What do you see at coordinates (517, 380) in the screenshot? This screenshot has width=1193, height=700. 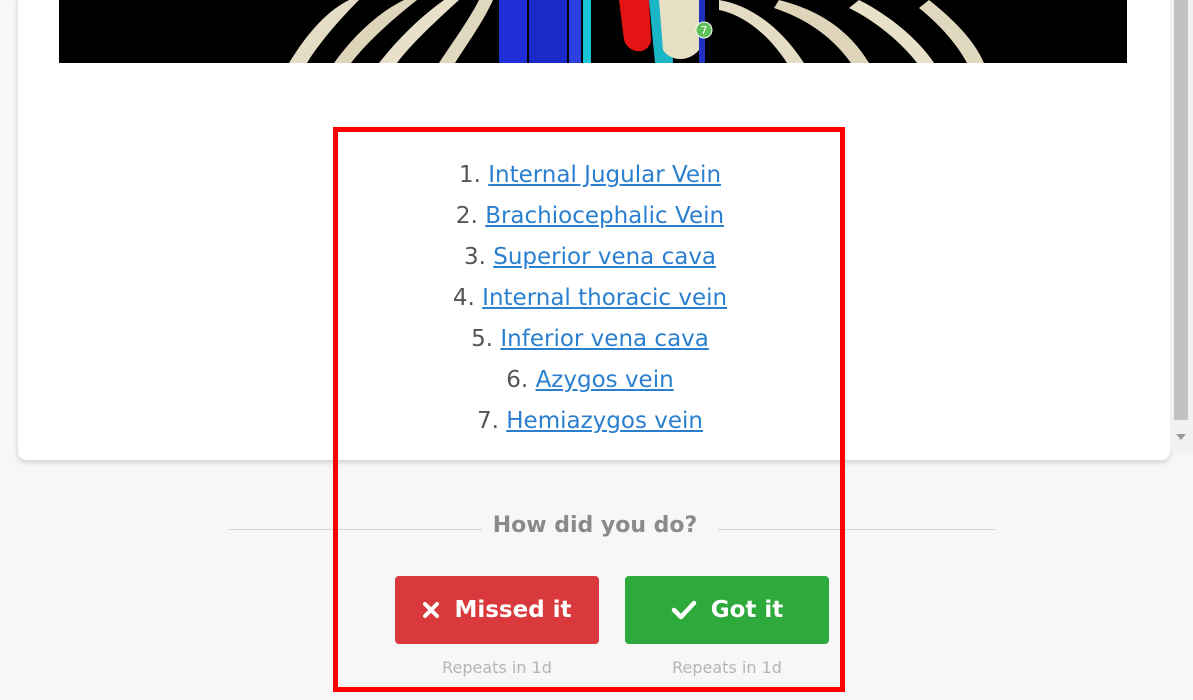 I see `list-item-number: 6.` at bounding box center [517, 380].